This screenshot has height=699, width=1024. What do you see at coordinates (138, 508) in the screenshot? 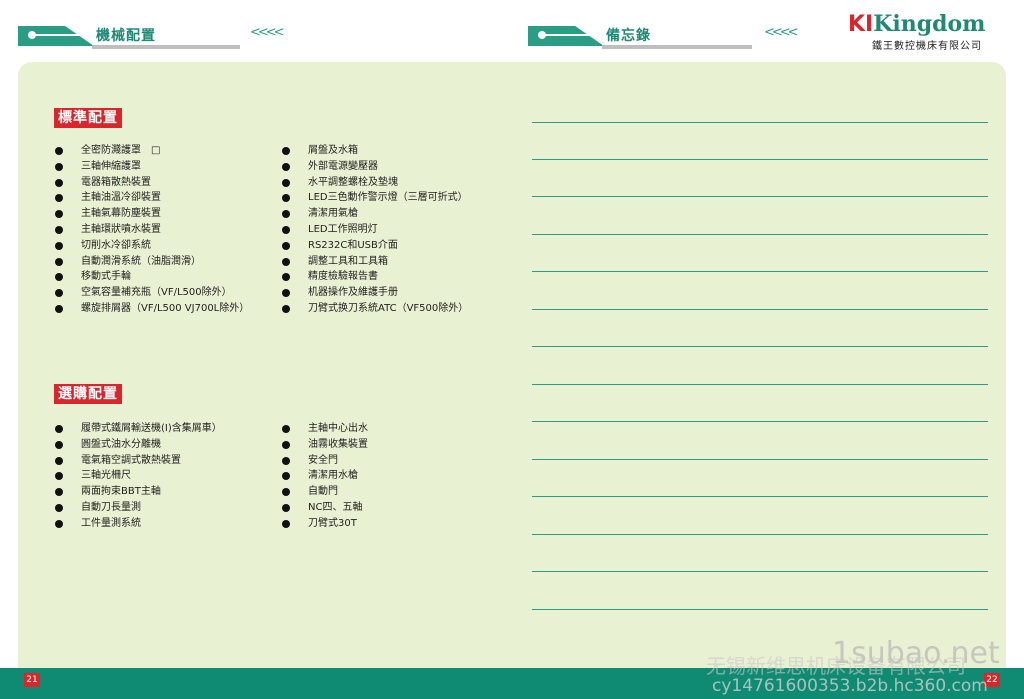
I see `list-item: 自動刀長量測` at bounding box center [138, 508].